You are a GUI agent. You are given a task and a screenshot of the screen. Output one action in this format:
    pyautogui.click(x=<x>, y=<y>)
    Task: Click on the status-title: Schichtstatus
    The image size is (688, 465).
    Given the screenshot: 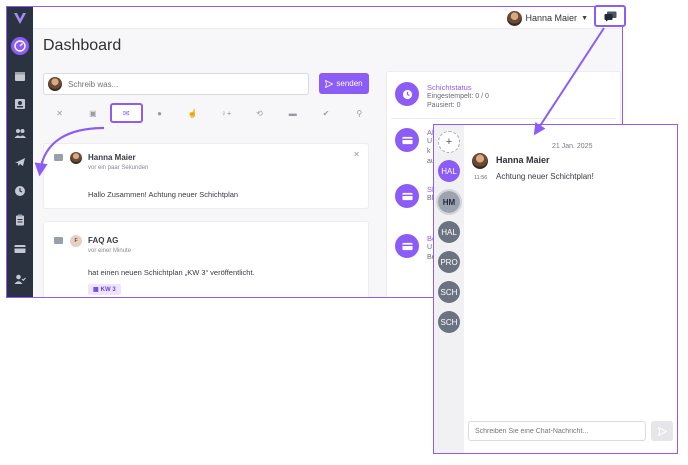 What is the action you would take?
    pyautogui.click(x=449, y=87)
    